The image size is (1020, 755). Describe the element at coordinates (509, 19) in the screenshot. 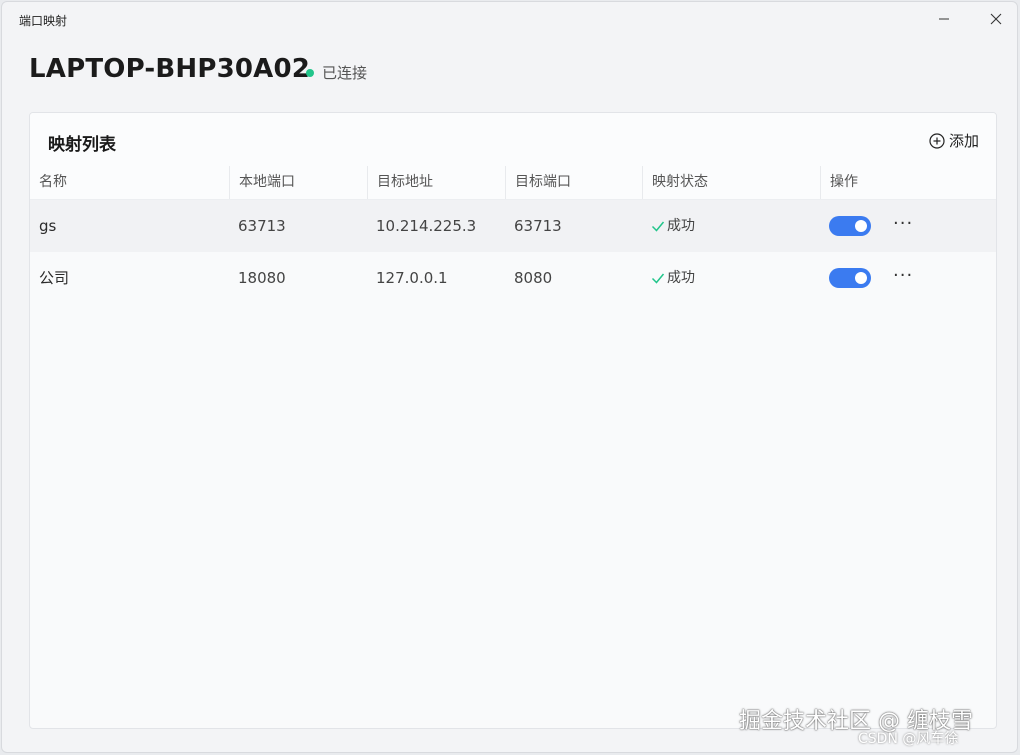

I see `title-bar: 端口映射` at that location.